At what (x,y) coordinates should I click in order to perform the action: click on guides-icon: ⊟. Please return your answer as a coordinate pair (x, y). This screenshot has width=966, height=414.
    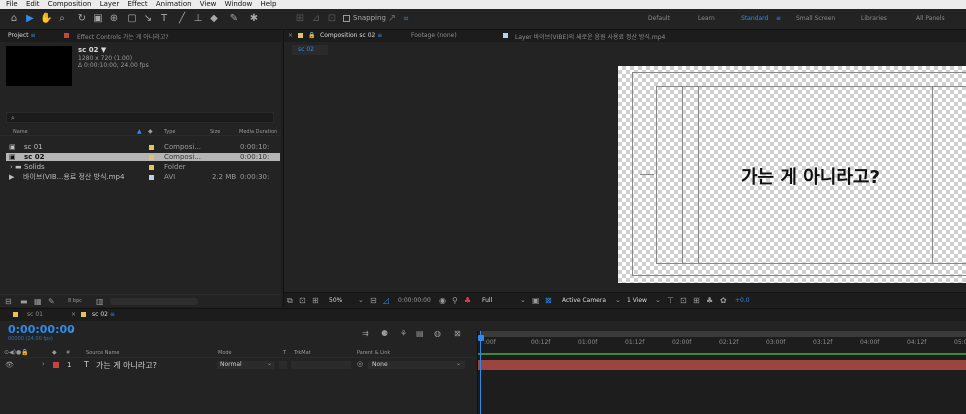
    Looking at the image, I should click on (373, 300).